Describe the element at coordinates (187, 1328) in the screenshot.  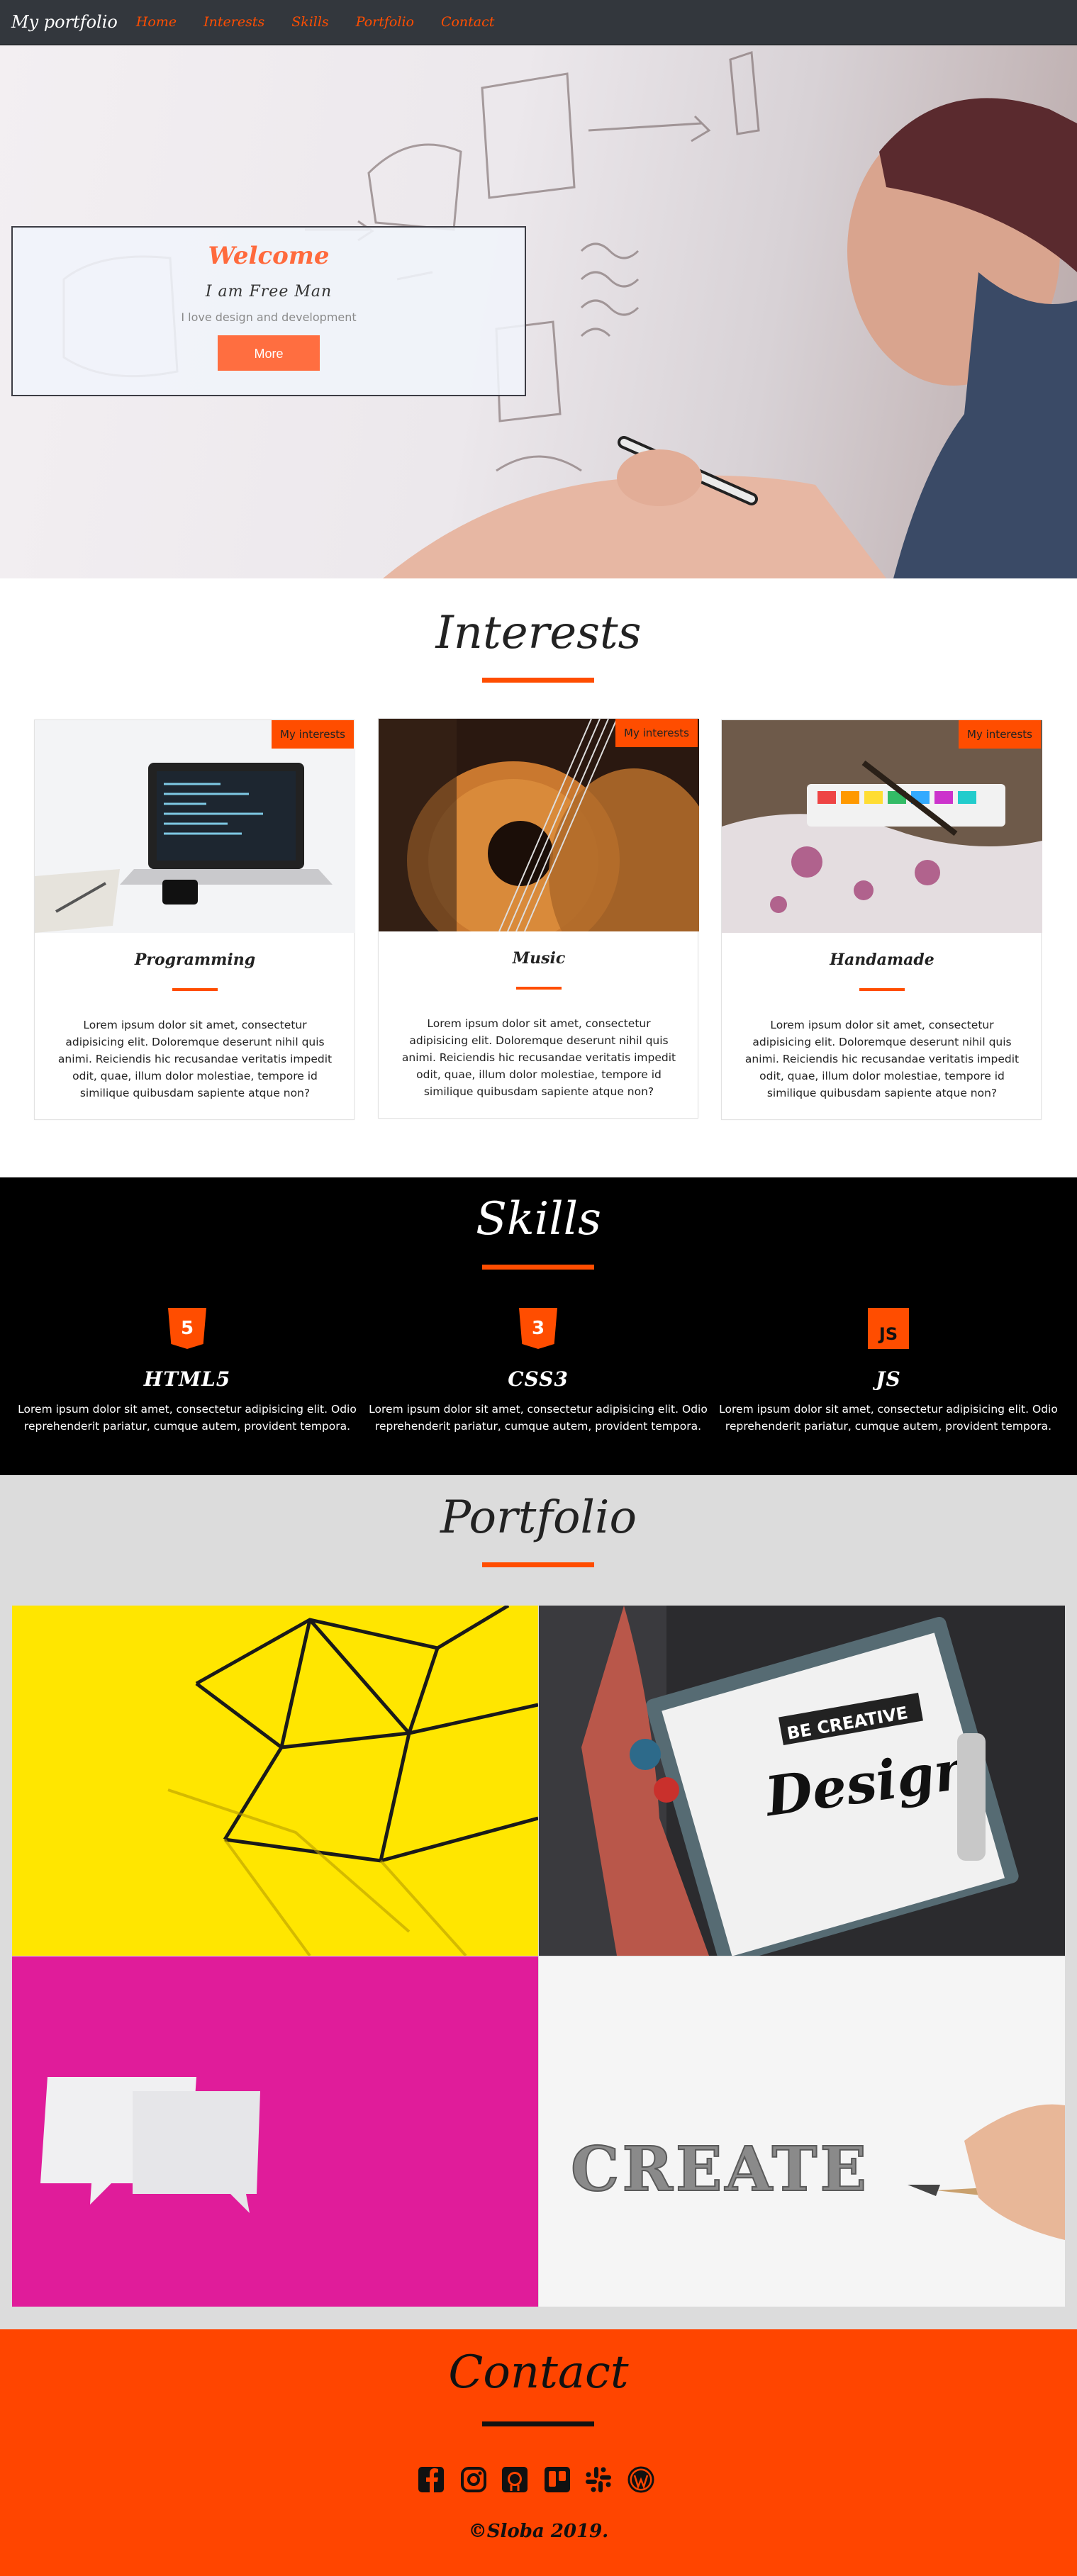
I see `html5-icon: 5` at that location.